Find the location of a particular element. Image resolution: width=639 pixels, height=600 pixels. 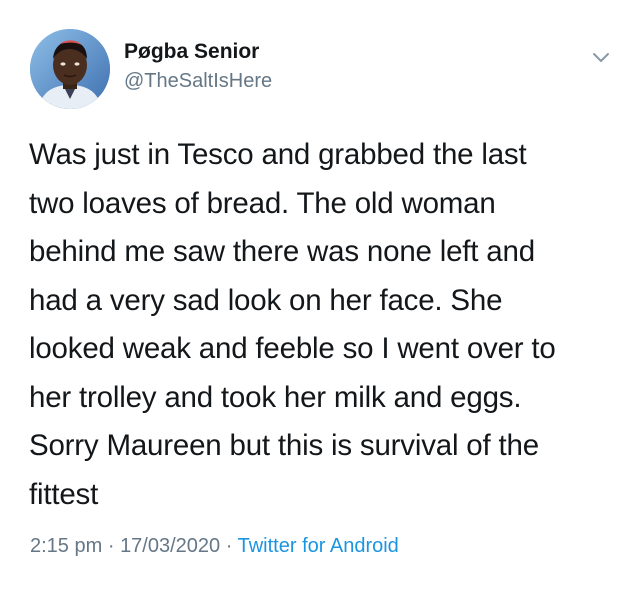

avatar is located at coordinates (70, 69).